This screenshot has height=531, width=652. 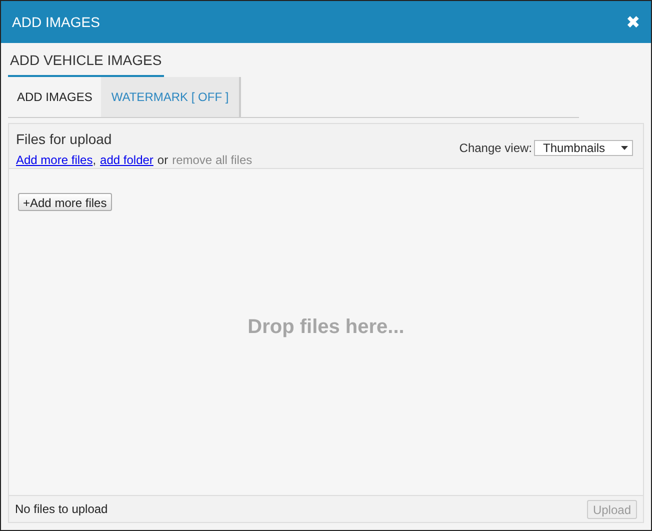 What do you see at coordinates (583, 148) in the screenshot?
I see `view-dropdown: Thumbnails` at bounding box center [583, 148].